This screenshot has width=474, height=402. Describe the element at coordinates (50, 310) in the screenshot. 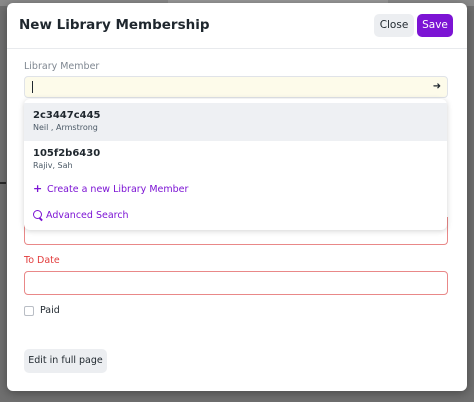

I see `paid-label: Paid` at that location.